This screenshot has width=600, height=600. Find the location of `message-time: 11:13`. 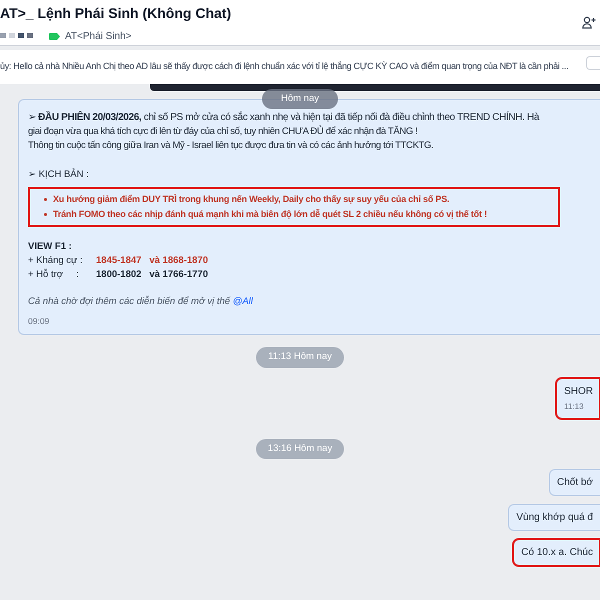

message-time: 11:13 is located at coordinates (574, 406).